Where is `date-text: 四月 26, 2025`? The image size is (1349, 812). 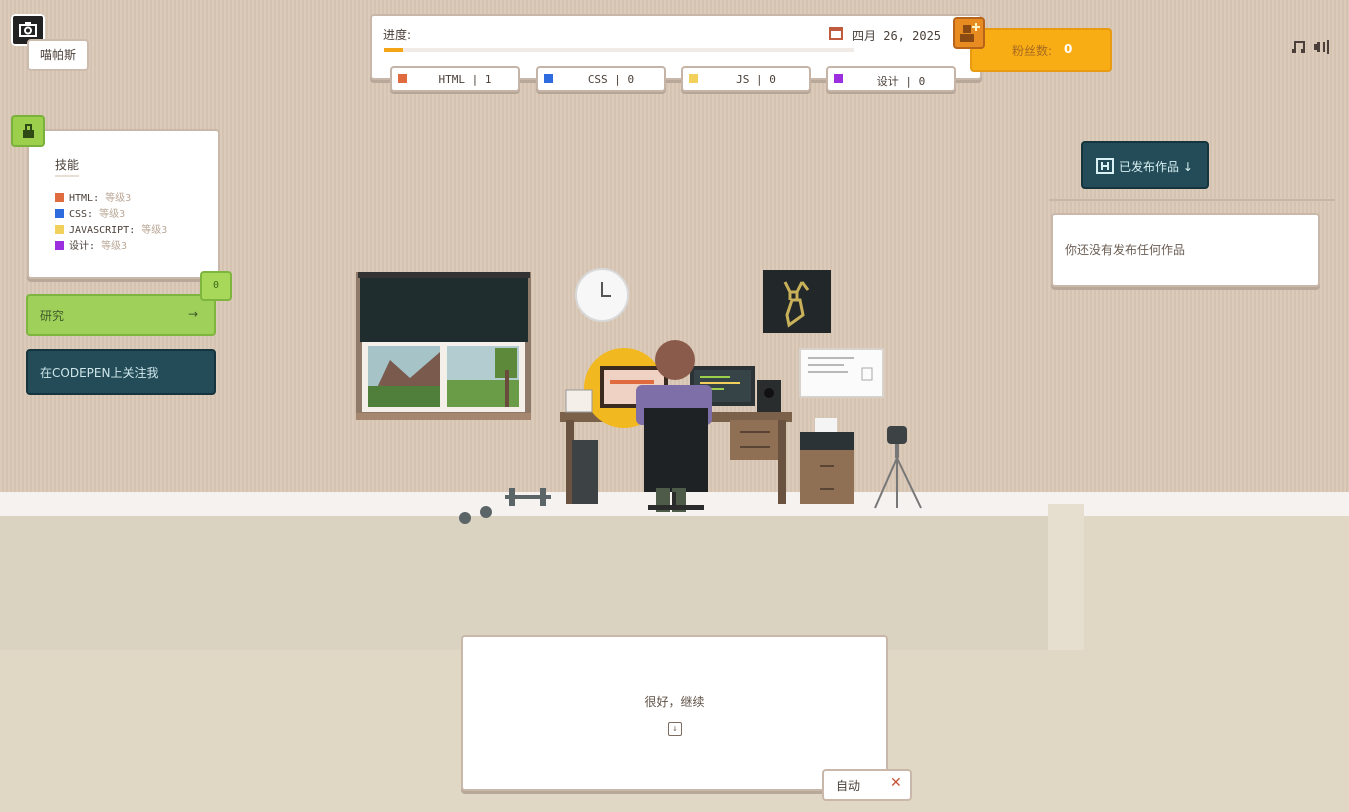 date-text: 四月 26, 2025 is located at coordinates (897, 36).